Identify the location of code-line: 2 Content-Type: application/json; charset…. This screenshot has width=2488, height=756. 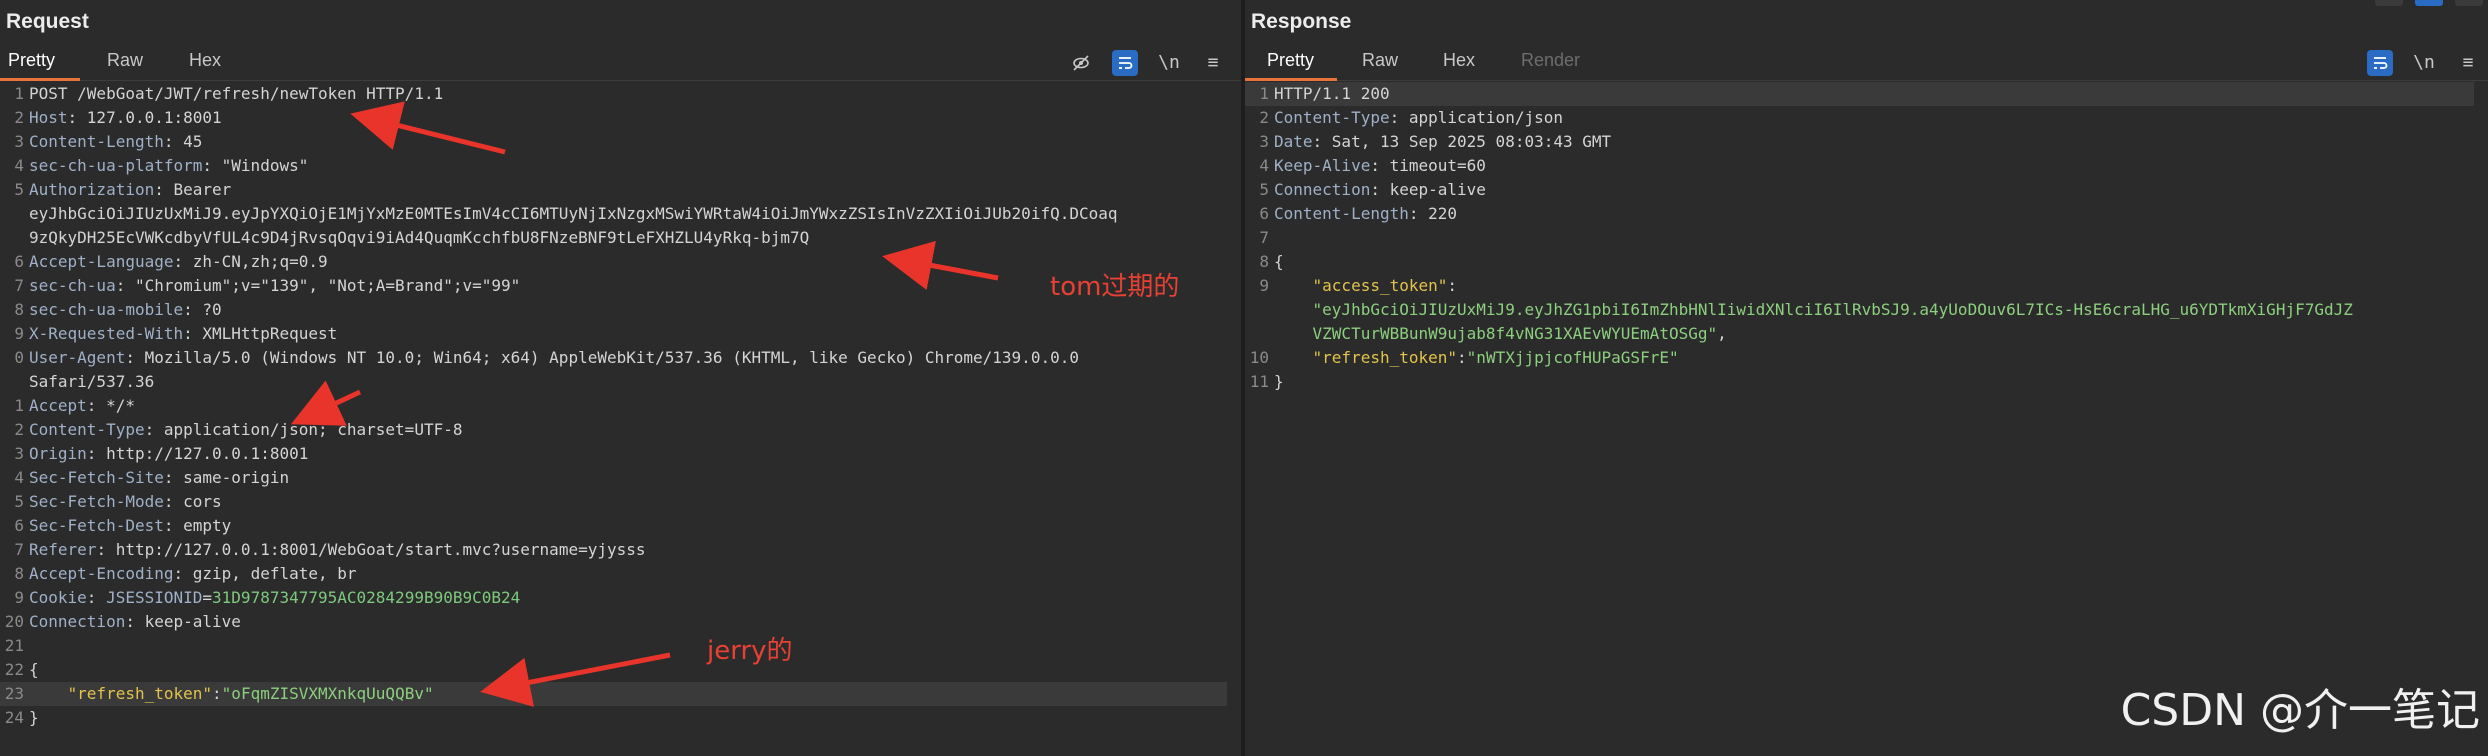
(613, 430).